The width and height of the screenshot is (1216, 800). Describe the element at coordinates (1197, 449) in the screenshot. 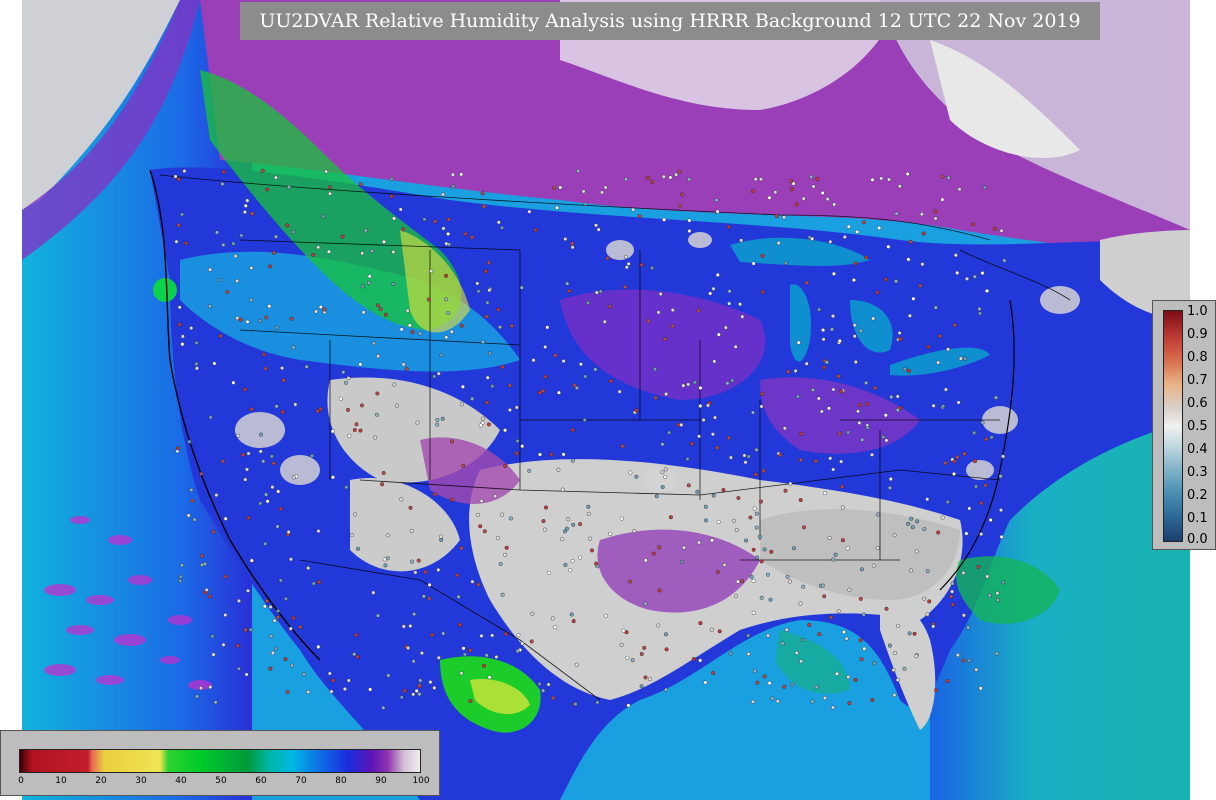

I see `colorbar-tick: 0.4` at that location.